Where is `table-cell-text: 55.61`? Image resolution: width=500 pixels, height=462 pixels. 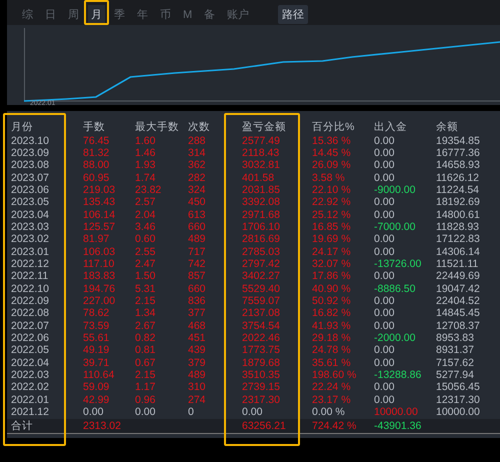 table-cell-text: 55.61 is located at coordinates (96, 338).